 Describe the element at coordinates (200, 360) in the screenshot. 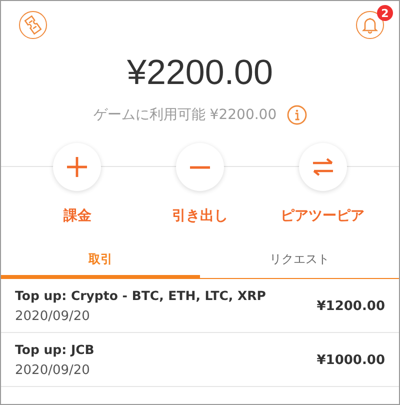

I see `transaction-row: Top up: JCB 2020/09/20 ¥1000.00` at that location.